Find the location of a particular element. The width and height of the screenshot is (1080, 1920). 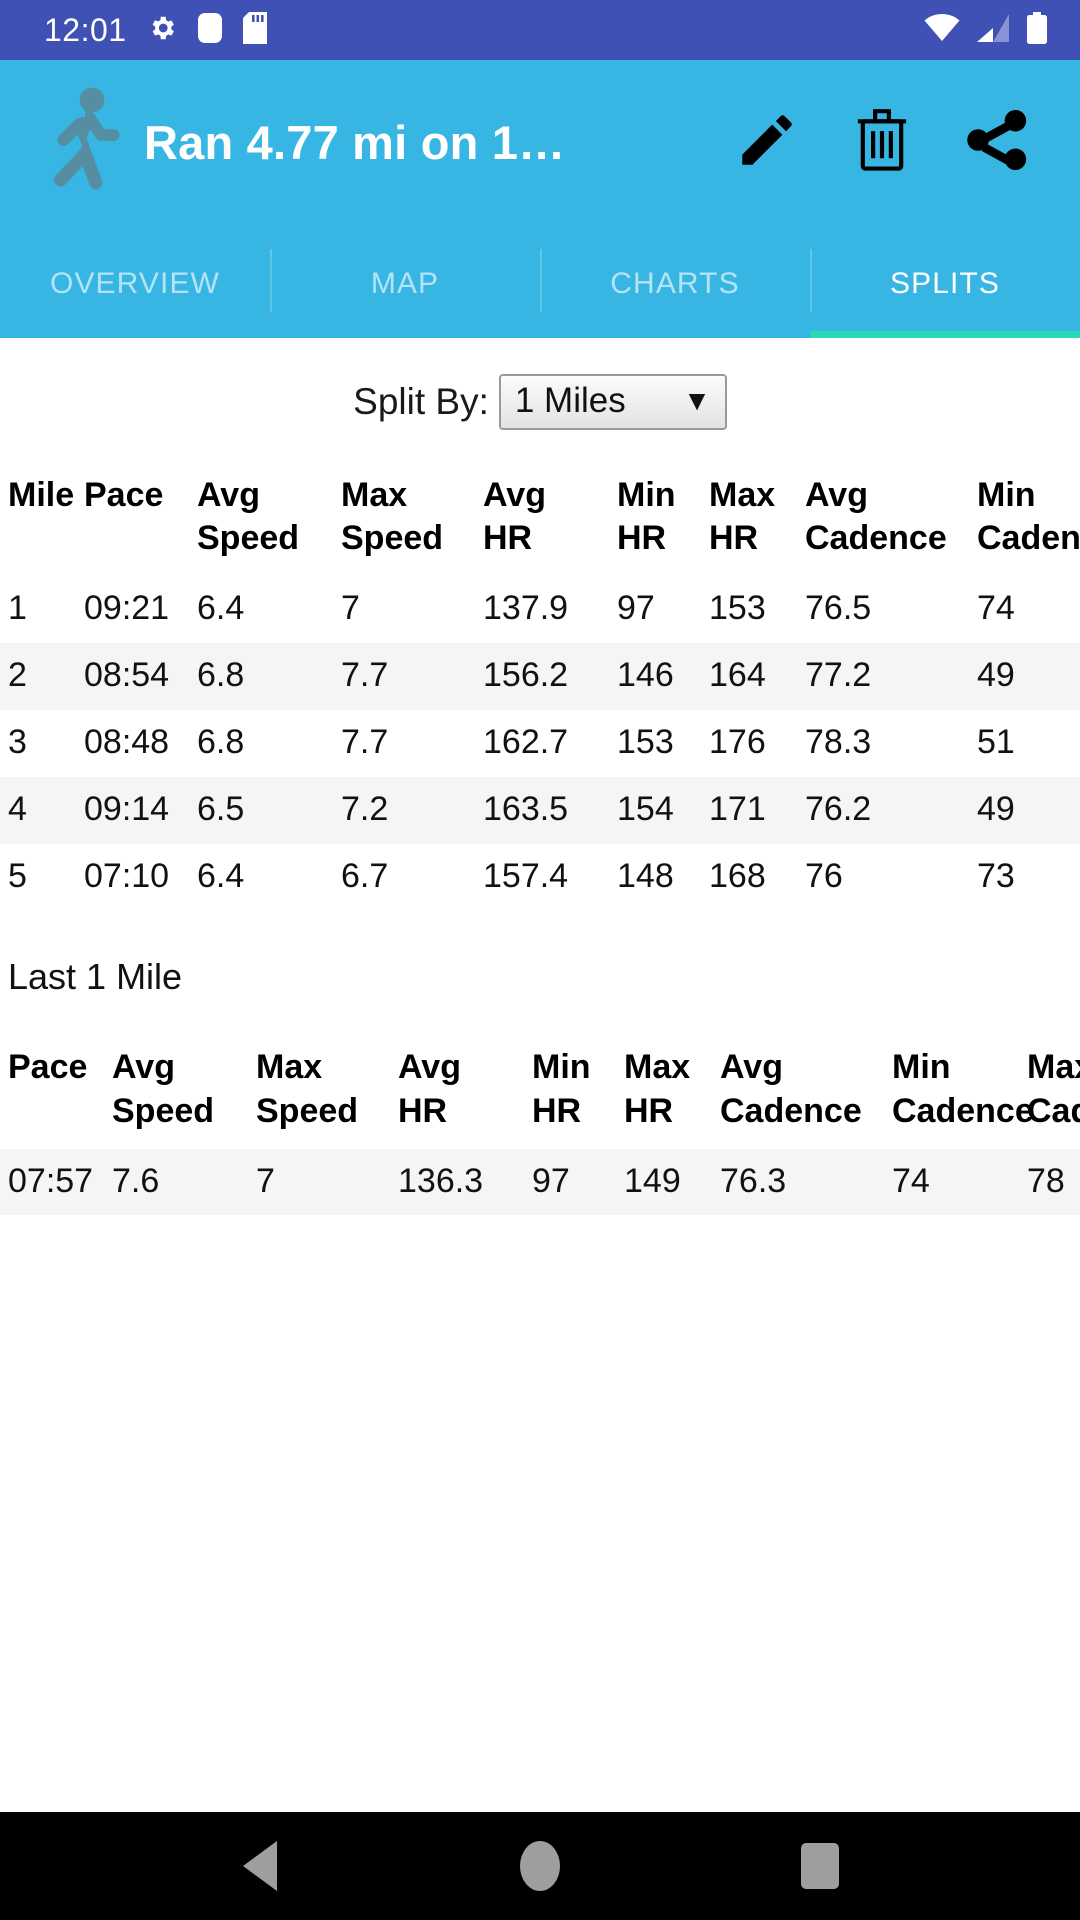

table-row: 07:57 7.6 7 136.3 97 149 76.3 74 78 is located at coordinates (540, 1182).